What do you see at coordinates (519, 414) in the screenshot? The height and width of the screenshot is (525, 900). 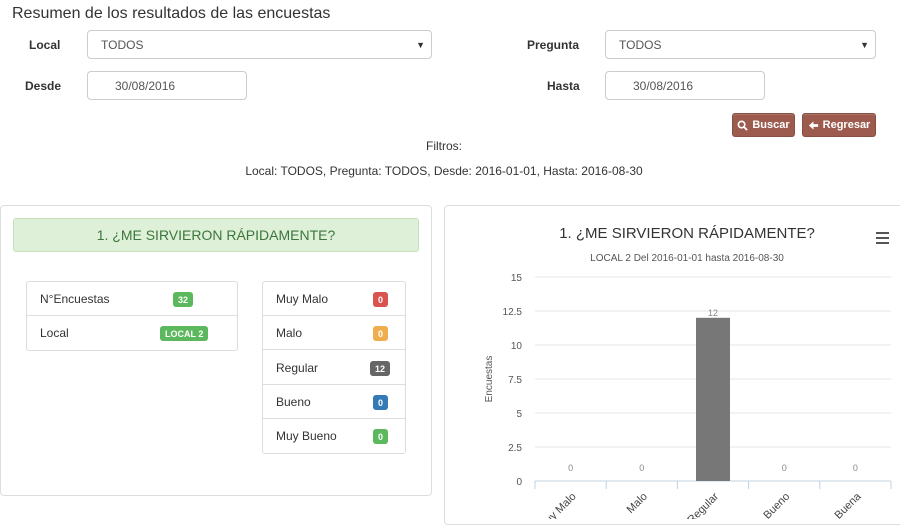 I see `y-tick-label: 5` at bounding box center [519, 414].